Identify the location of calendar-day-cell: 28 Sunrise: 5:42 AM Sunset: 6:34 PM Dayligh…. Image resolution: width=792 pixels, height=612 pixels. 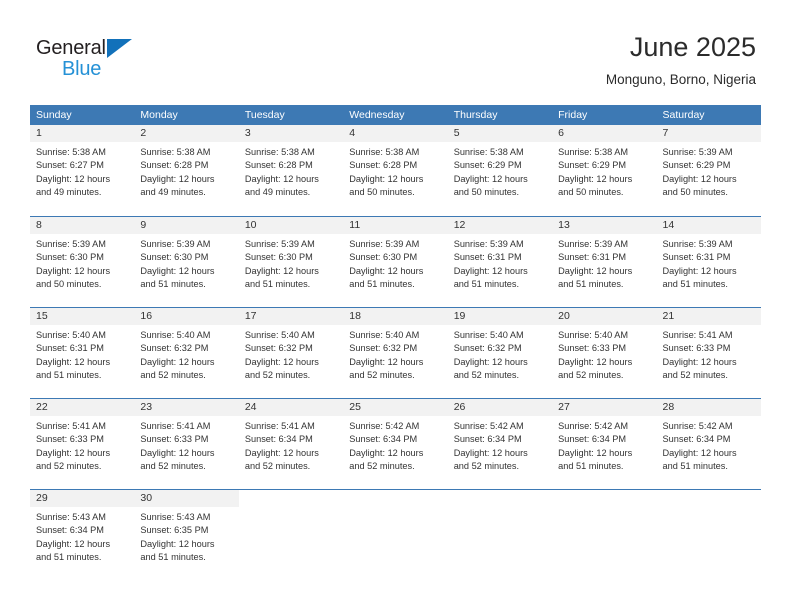
(708, 444).